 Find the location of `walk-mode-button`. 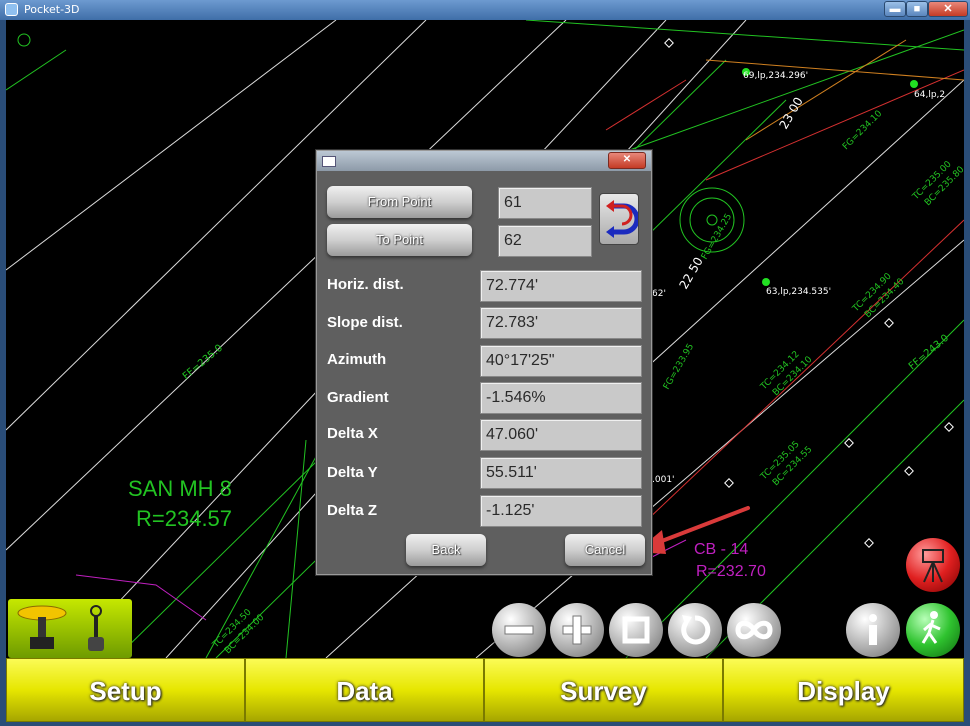

walk-mode-button is located at coordinates (933, 630).